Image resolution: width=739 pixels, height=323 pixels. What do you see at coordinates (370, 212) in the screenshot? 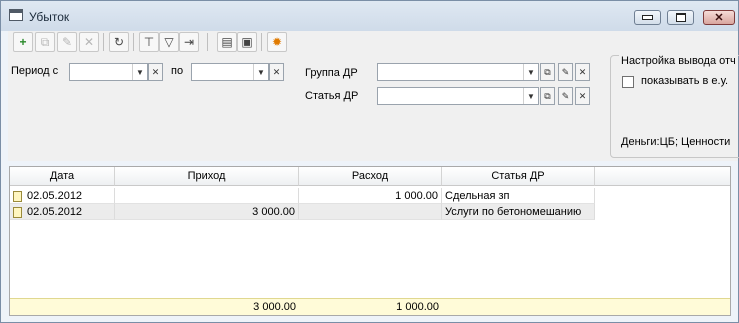
I see `cell-expense` at bounding box center [370, 212].